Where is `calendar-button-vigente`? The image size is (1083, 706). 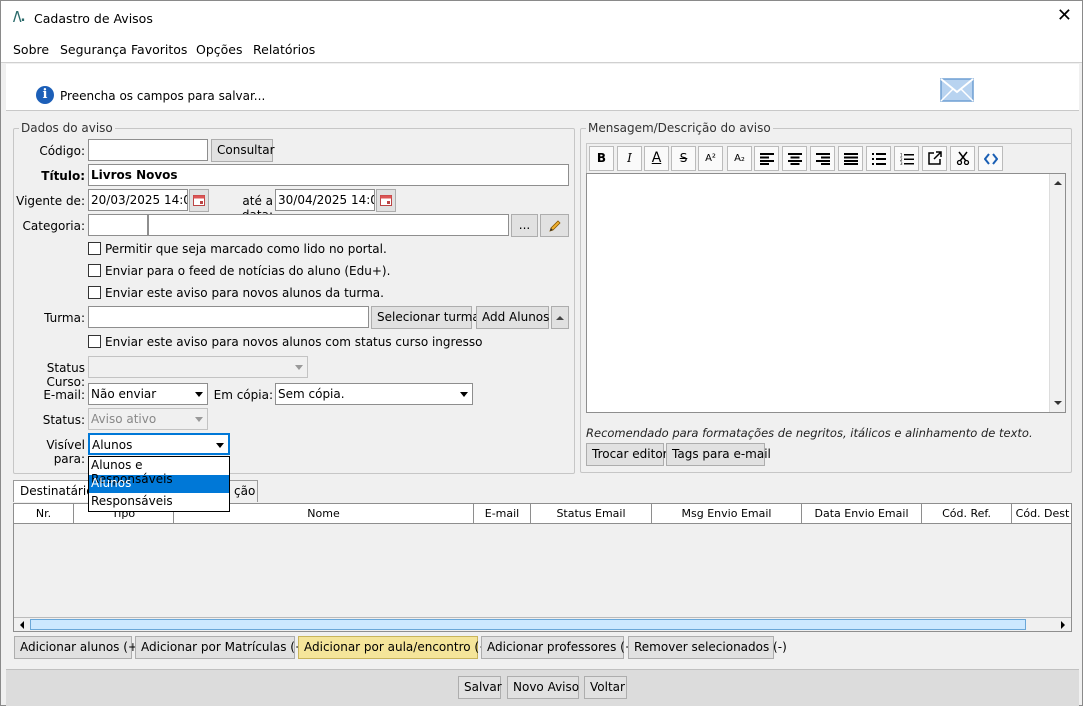 calendar-button-vigente is located at coordinates (199, 200).